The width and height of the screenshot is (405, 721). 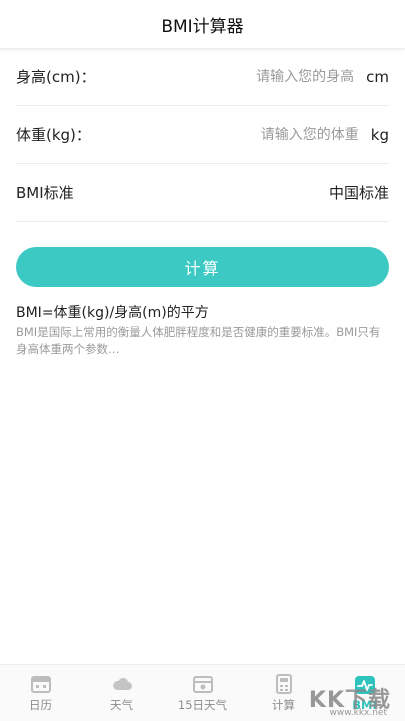 I want to click on weight-row: 体重(kg)： kg, so click(x=202, y=135).